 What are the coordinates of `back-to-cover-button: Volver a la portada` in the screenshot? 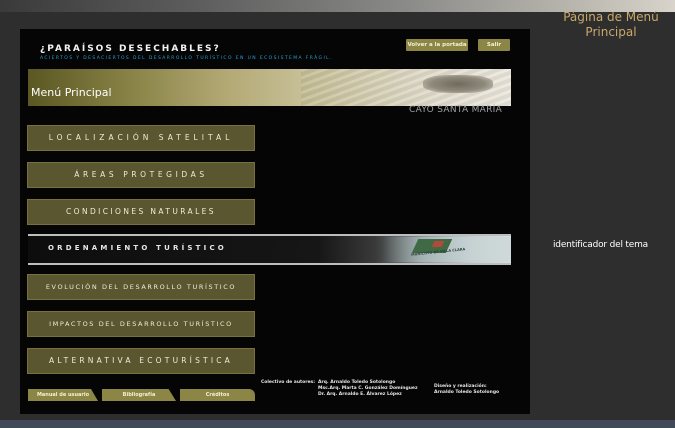 It's located at (437, 45).